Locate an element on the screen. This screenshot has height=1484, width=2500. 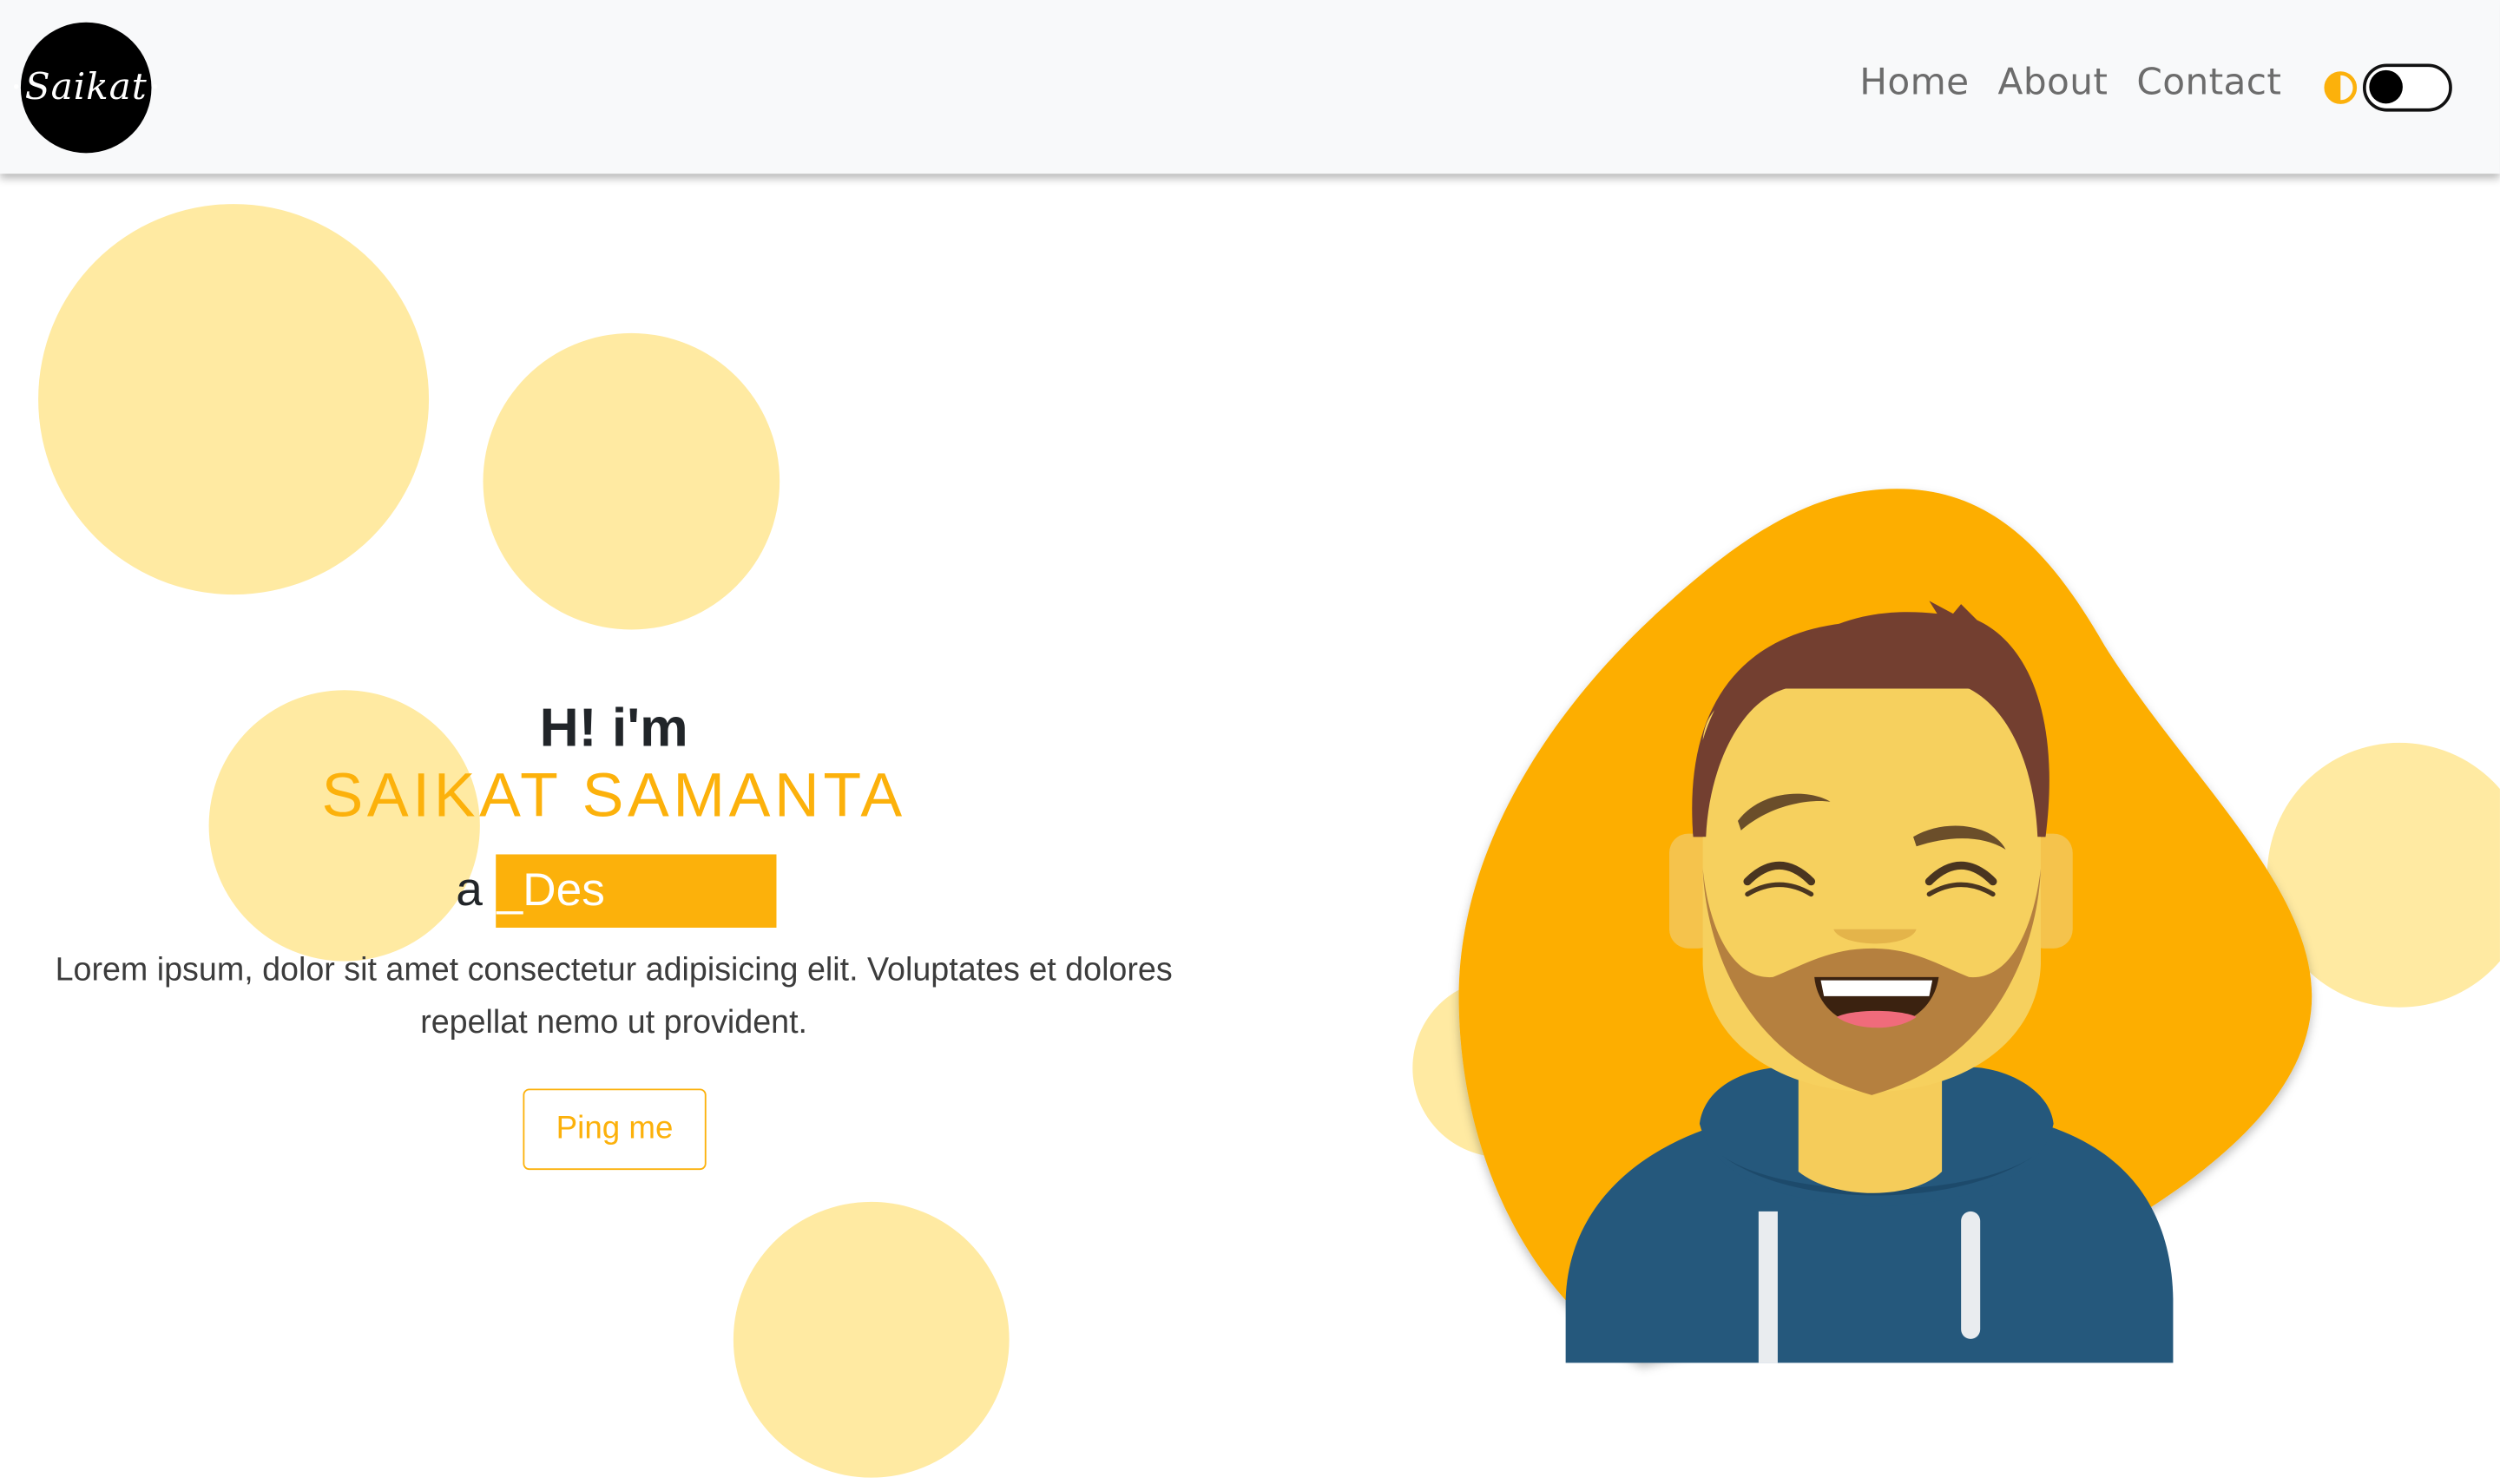
nav-links: Home About Contact is located at coordinates (2070, 83).